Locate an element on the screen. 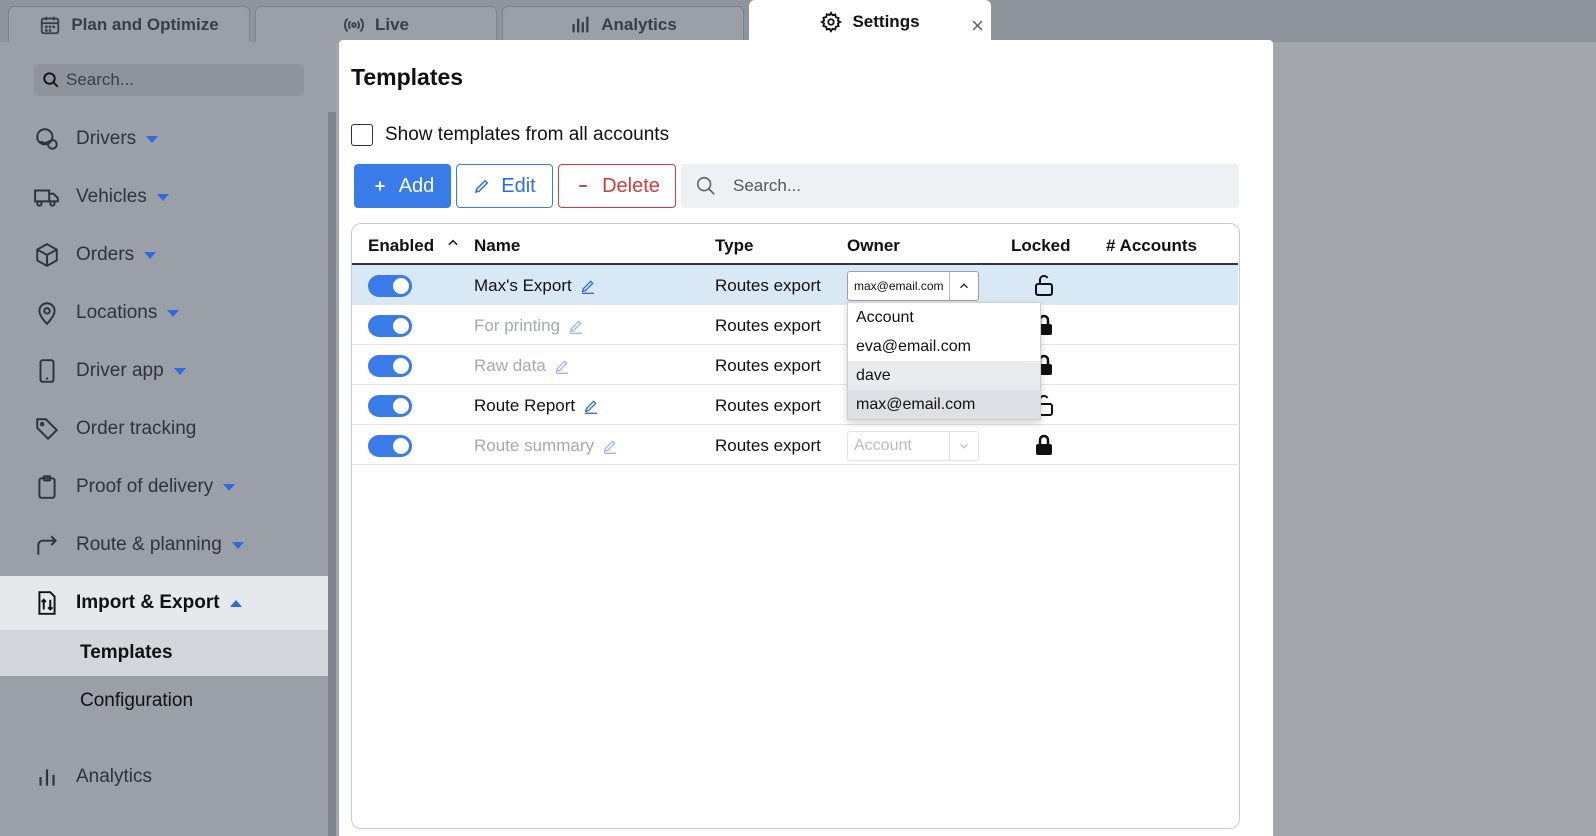 The height and width of the screenshot is (836, 1596). tab-plan-and-optimize: Plan and Optimize is located at coordinates (129, 24).